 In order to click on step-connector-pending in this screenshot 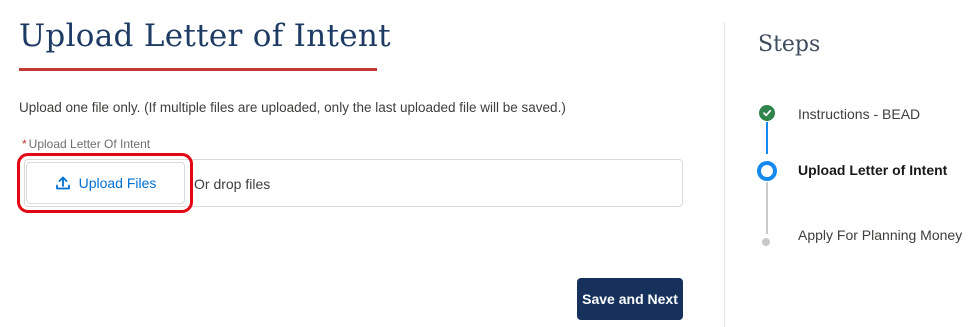, I will do `click(767, 208)`.